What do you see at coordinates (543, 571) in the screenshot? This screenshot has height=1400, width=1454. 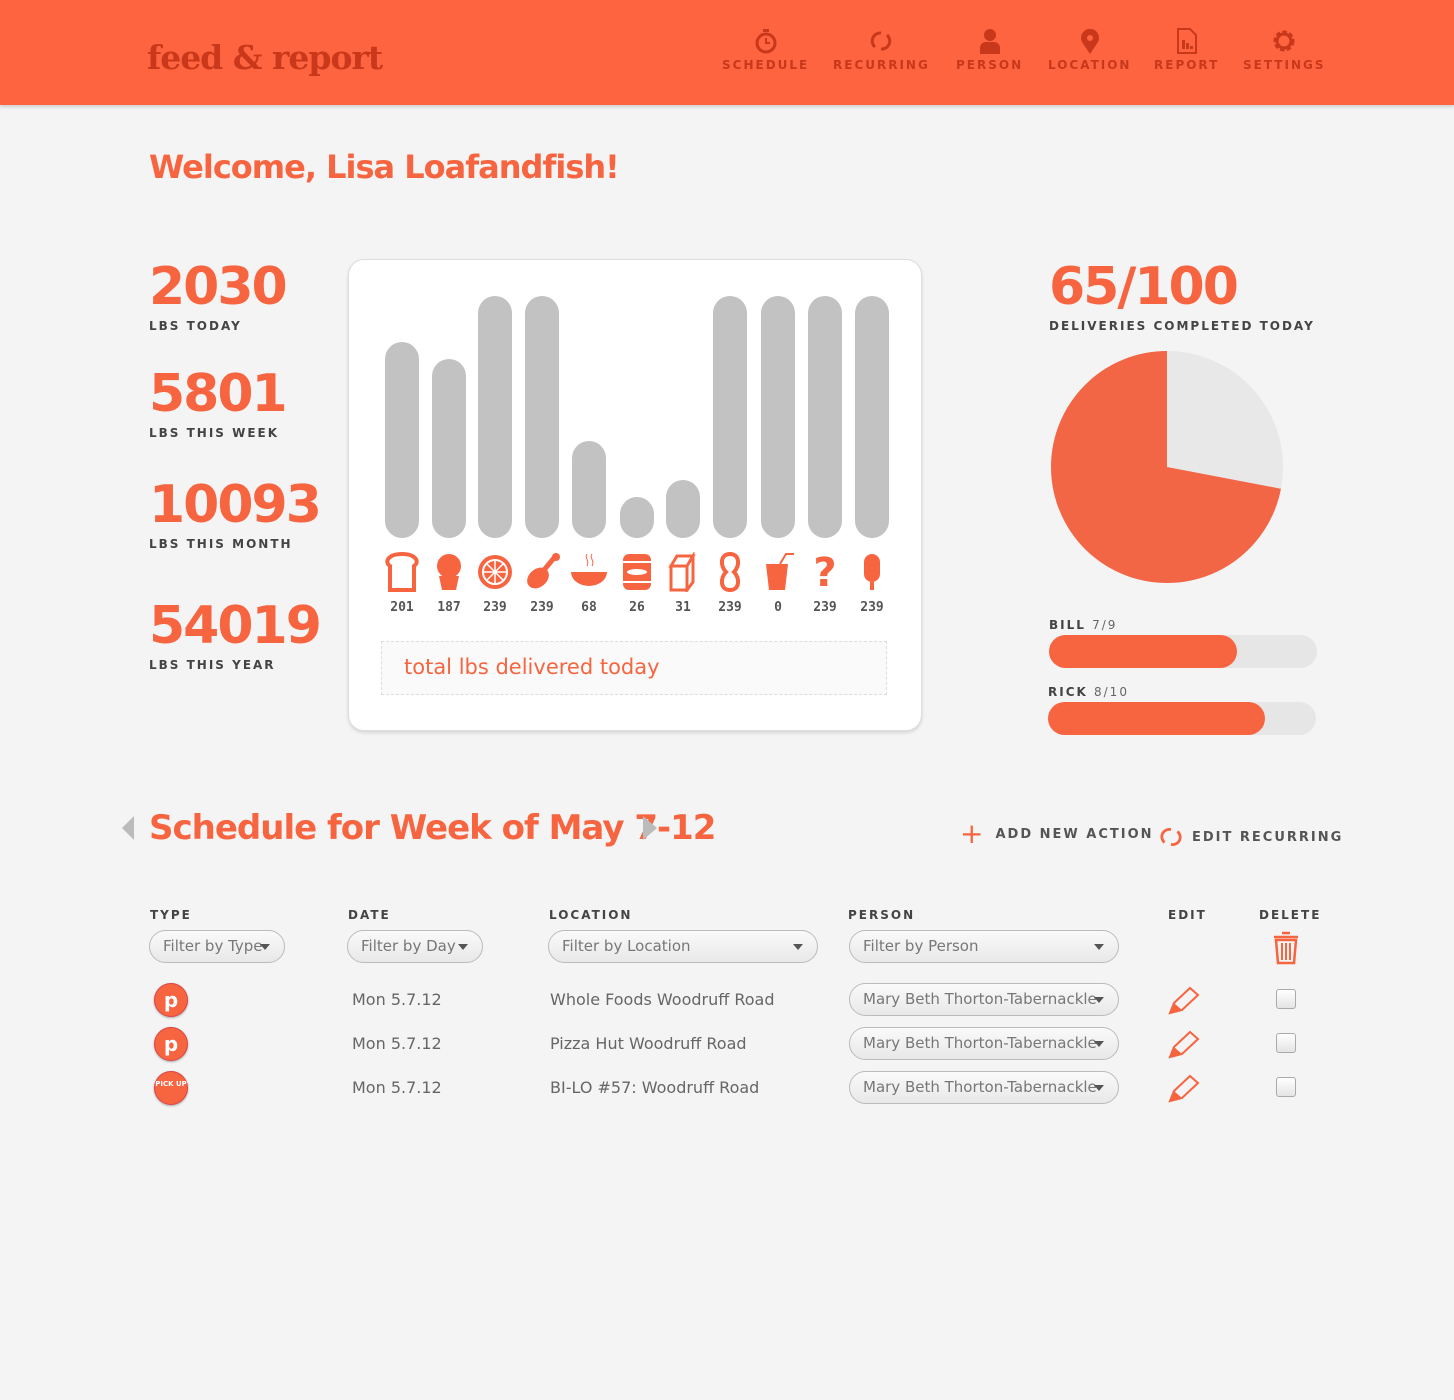 I see `chicken-leg-icon` at bounding box center [543, 571].